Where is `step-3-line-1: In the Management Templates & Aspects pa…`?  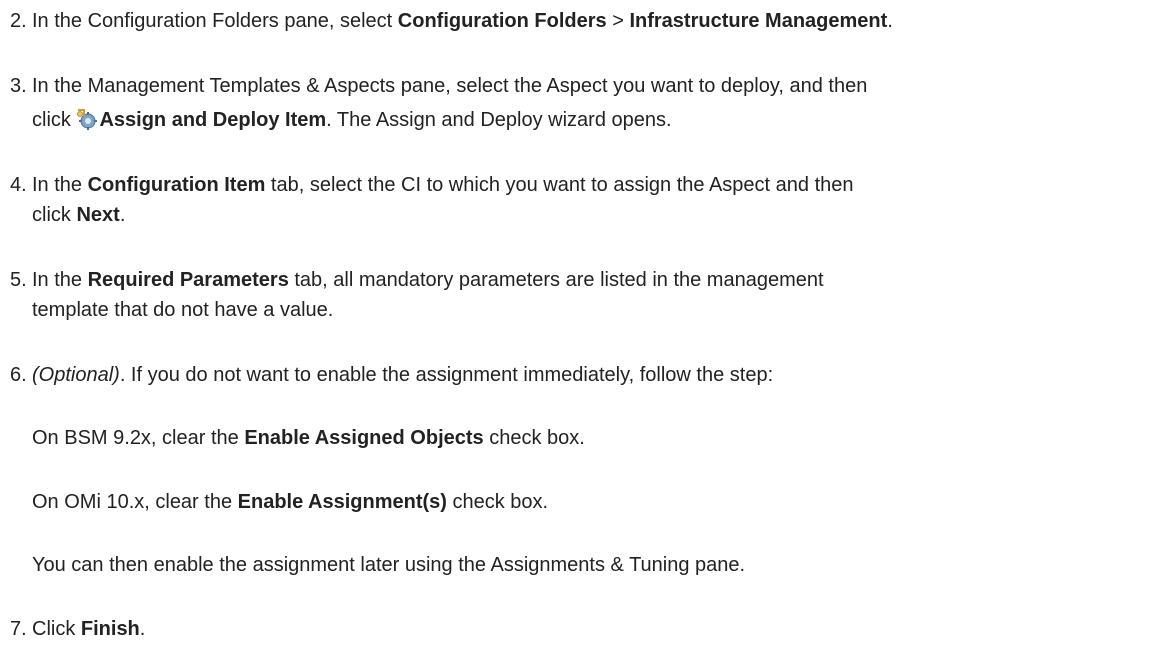
step-3-line-1: In the Management Templates & Aspects pa… is located at coordinates (450, 86).